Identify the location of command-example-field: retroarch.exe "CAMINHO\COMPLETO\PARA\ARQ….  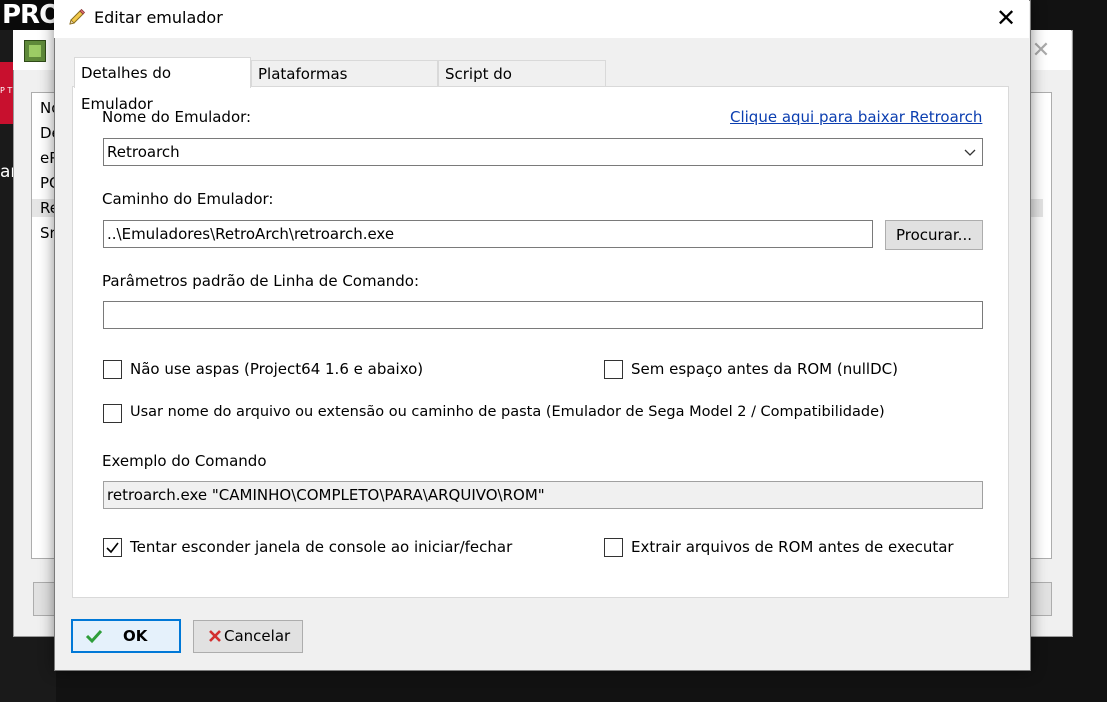
(543, 495).